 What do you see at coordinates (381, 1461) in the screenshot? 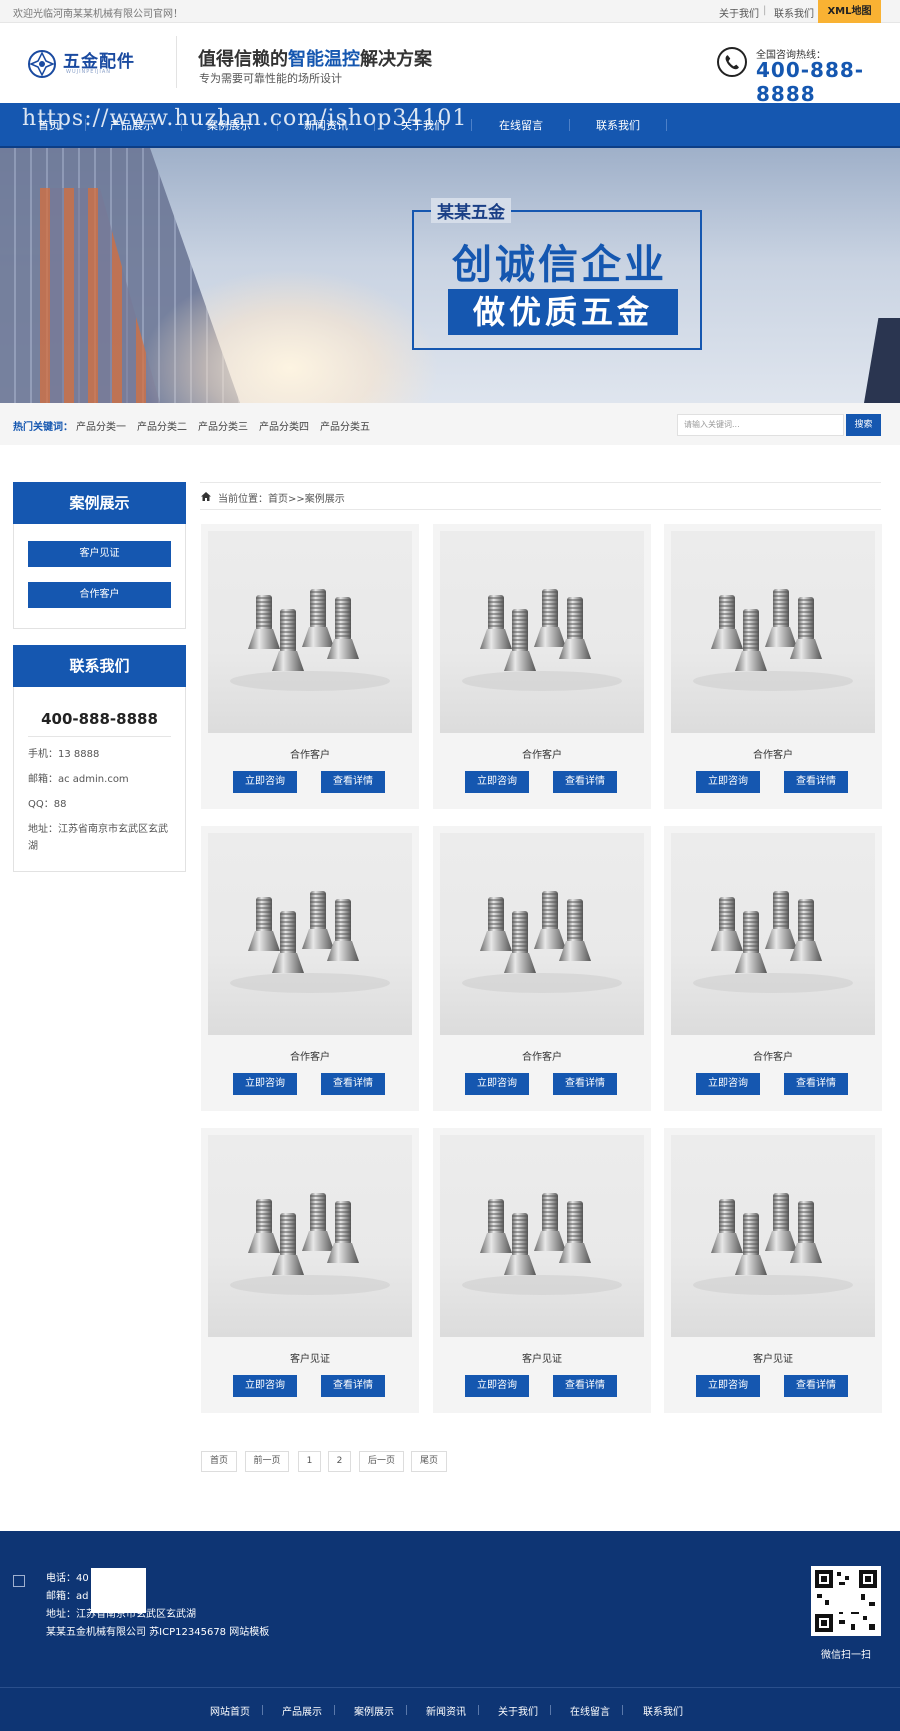
I see `page-next: 后一页` at bounding box center [381, 1461].